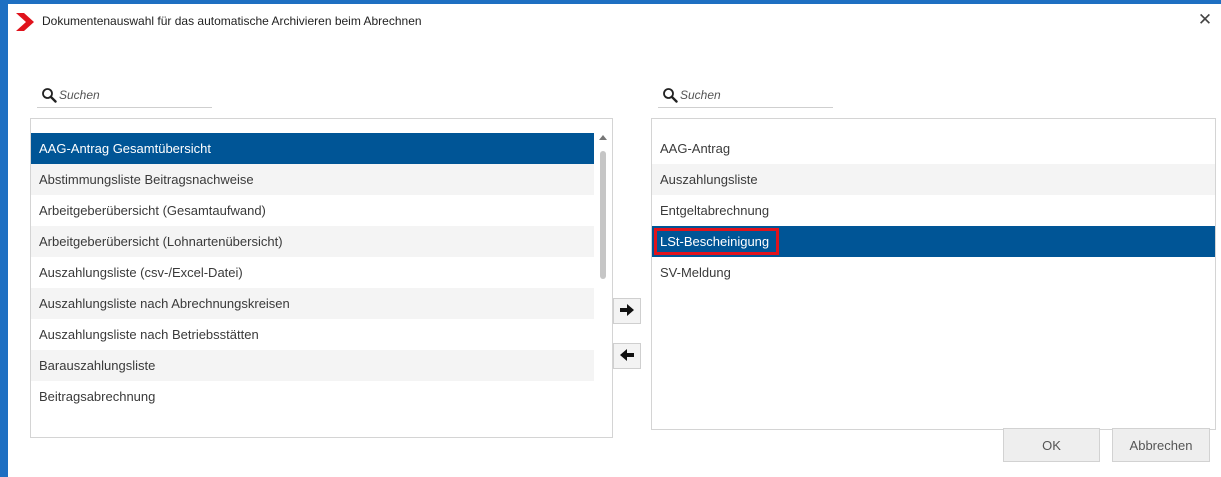 The width and height of the screenshot is (1221, 477). I want to click on vertical-scrollbar, so click(603, 285).